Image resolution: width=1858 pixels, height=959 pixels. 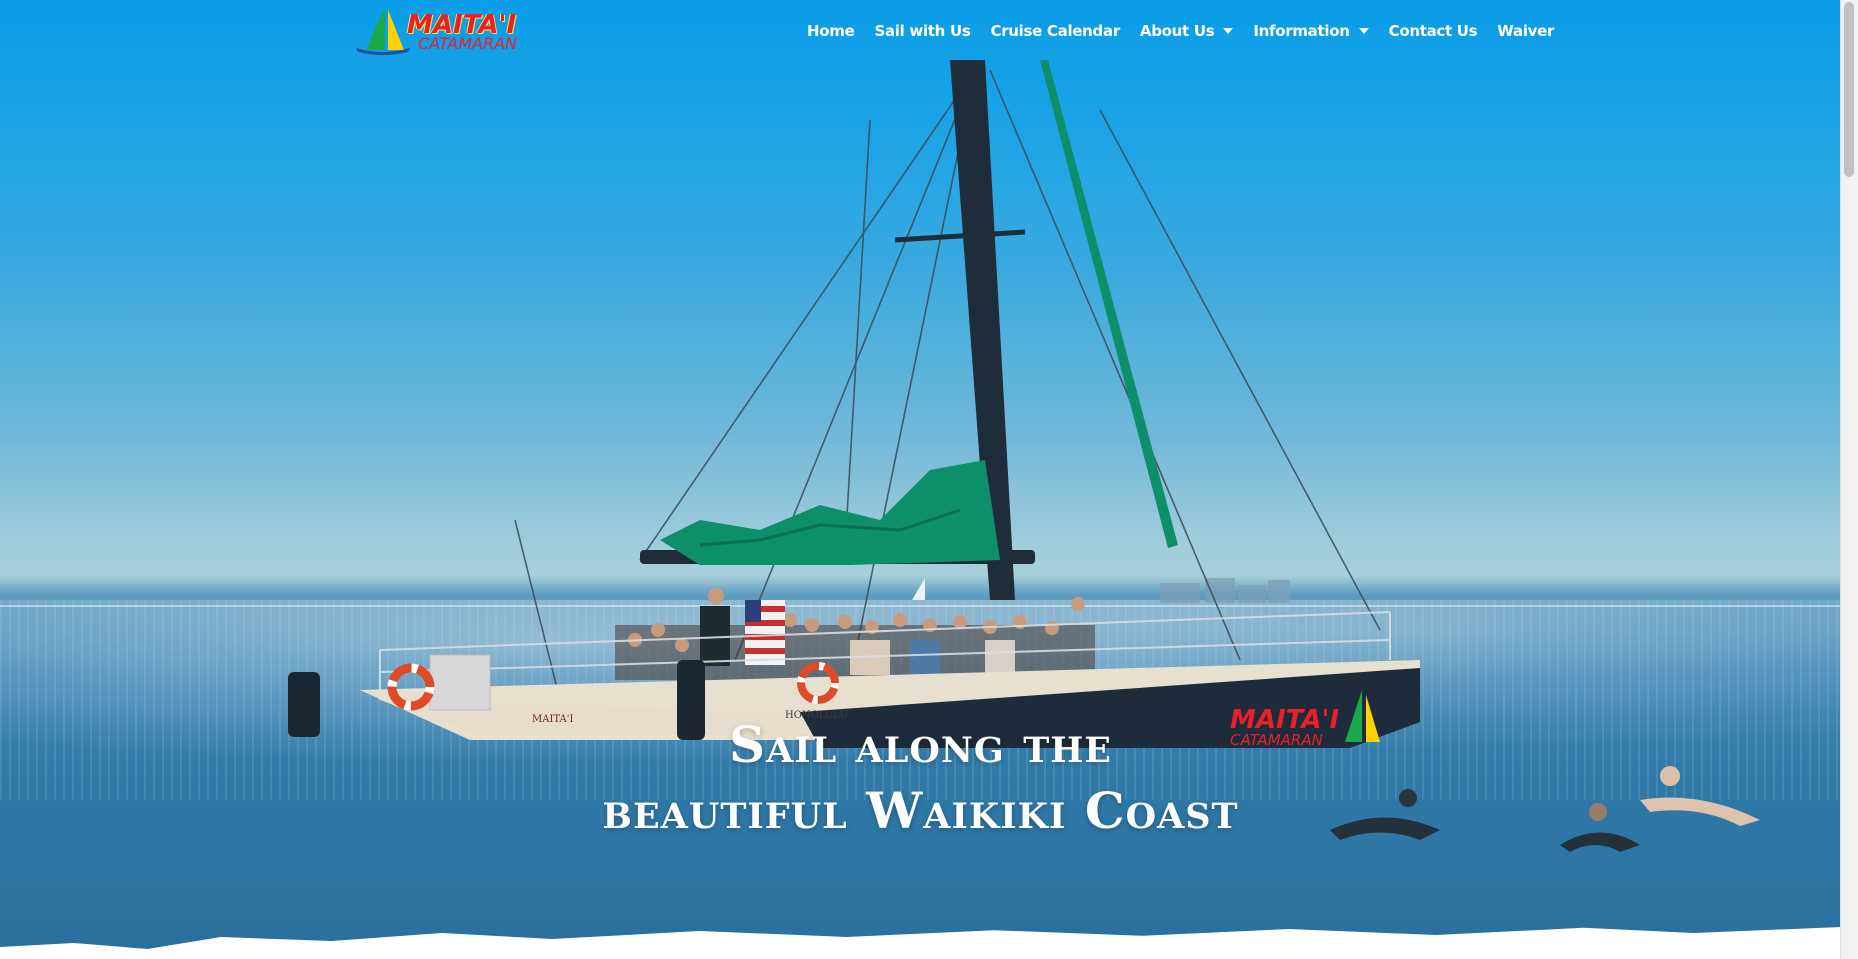 I want to click on hero-headline: Sail along the beautiful Waikiki Coast, so click(x=920, y=778).